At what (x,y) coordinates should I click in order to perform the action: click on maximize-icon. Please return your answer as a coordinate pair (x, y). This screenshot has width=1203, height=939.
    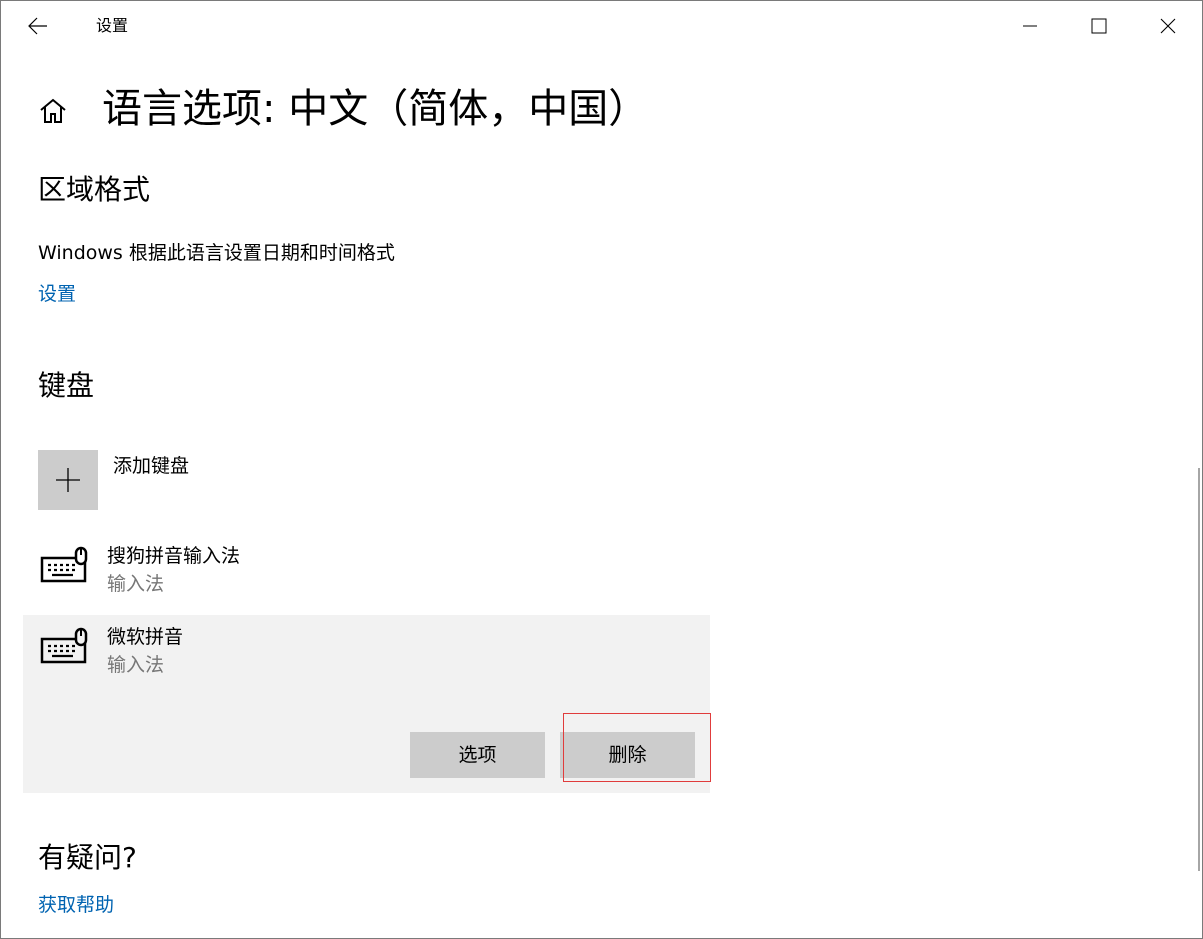
    Looking at the image, I should click on (1098, 26).